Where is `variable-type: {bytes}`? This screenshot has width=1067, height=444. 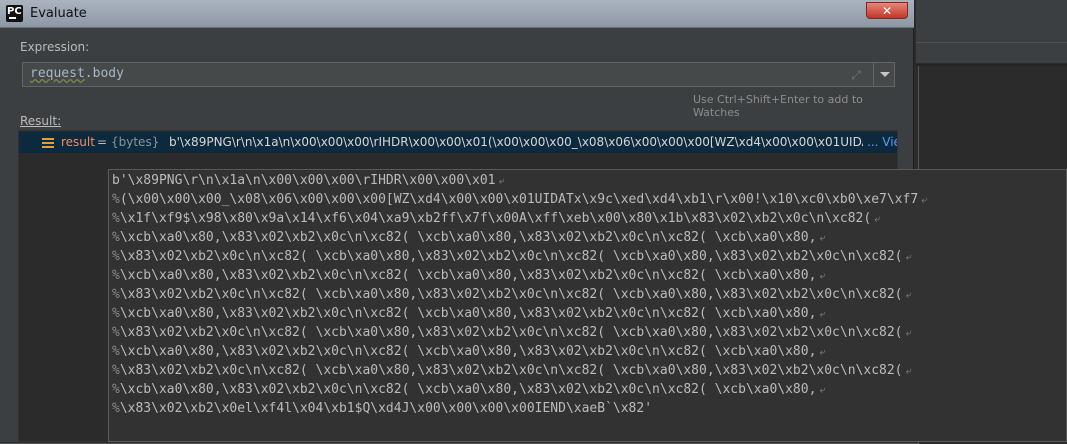
variable-type: {bytes} is located at coordinates (135, 142).